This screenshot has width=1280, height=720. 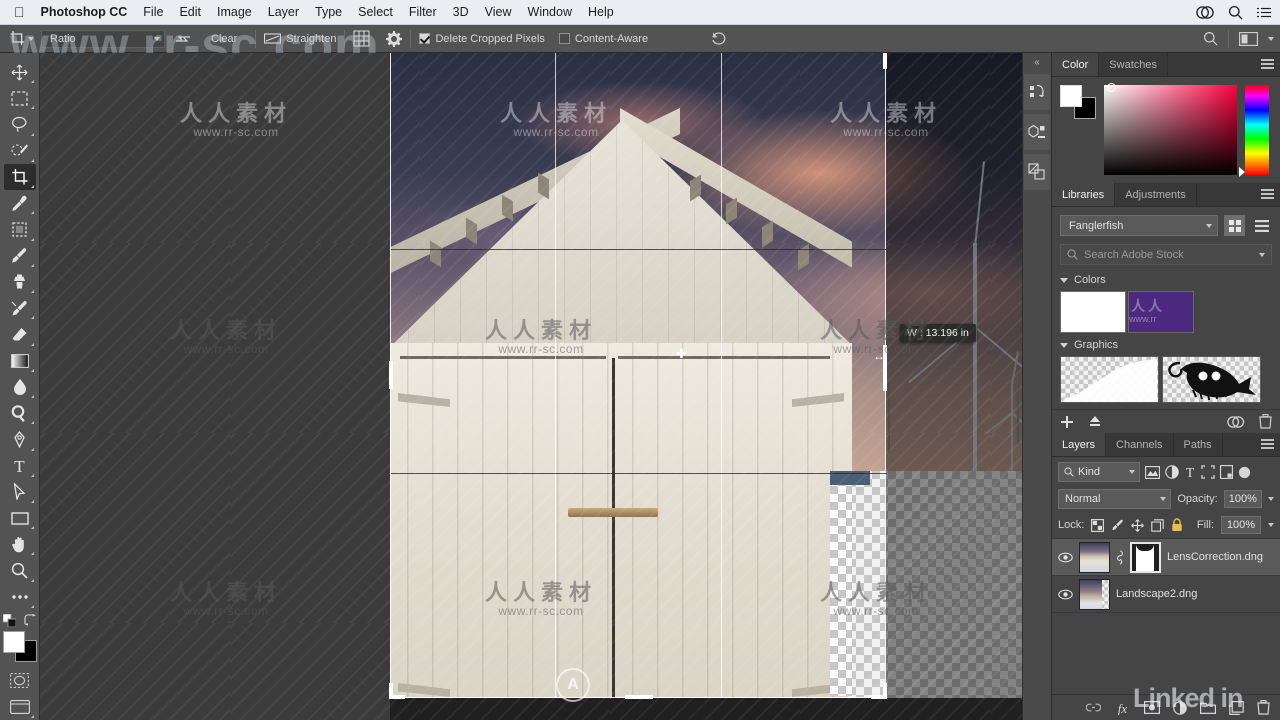 What do you see at coordinates (498, 12) in the screenshot?
I see `menu-item-view: View` at bounding box center [498, 12].